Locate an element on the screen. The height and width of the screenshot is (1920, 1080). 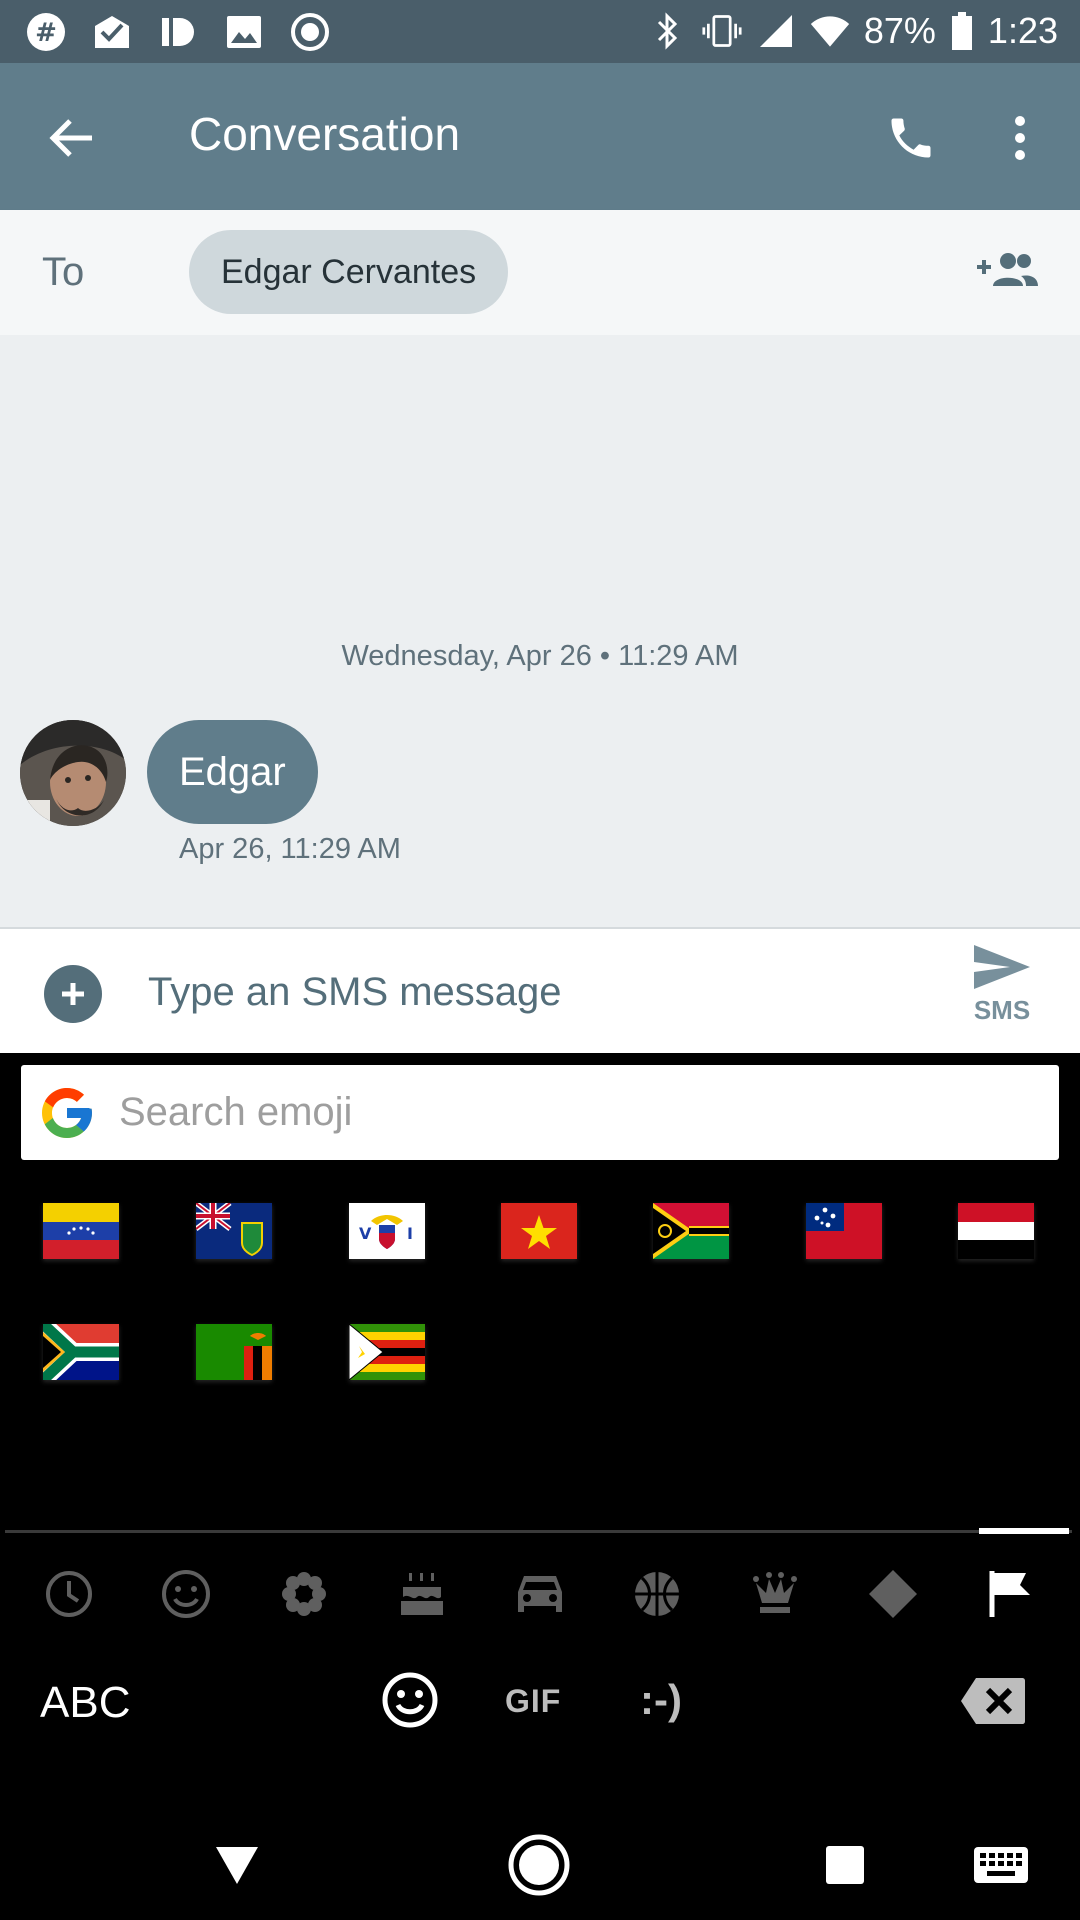
flags-icon is located at coordinates (1010, 1594).